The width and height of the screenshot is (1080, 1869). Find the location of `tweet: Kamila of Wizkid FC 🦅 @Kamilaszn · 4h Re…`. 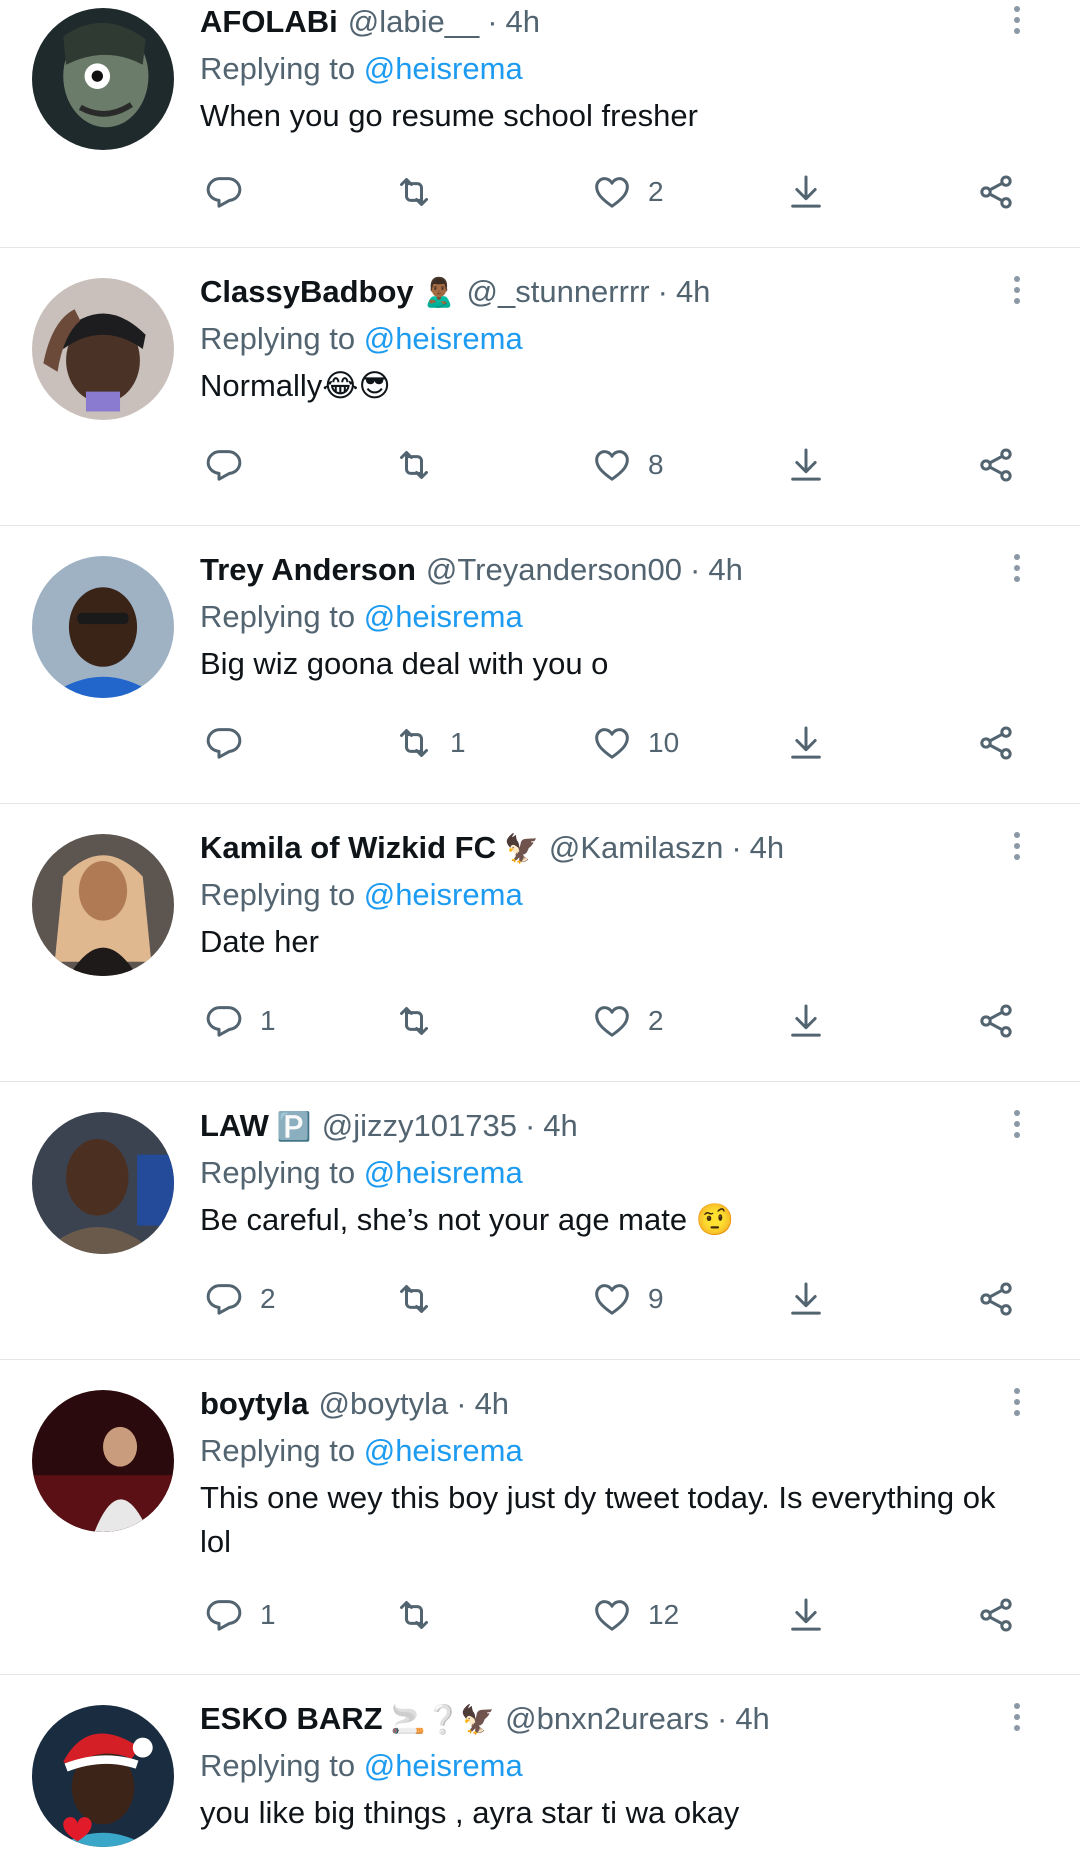

tweet: Kamila of Wizkid FC 🦅 @Kamilaszn · 4h Re… is located at coordinates (540, 943).